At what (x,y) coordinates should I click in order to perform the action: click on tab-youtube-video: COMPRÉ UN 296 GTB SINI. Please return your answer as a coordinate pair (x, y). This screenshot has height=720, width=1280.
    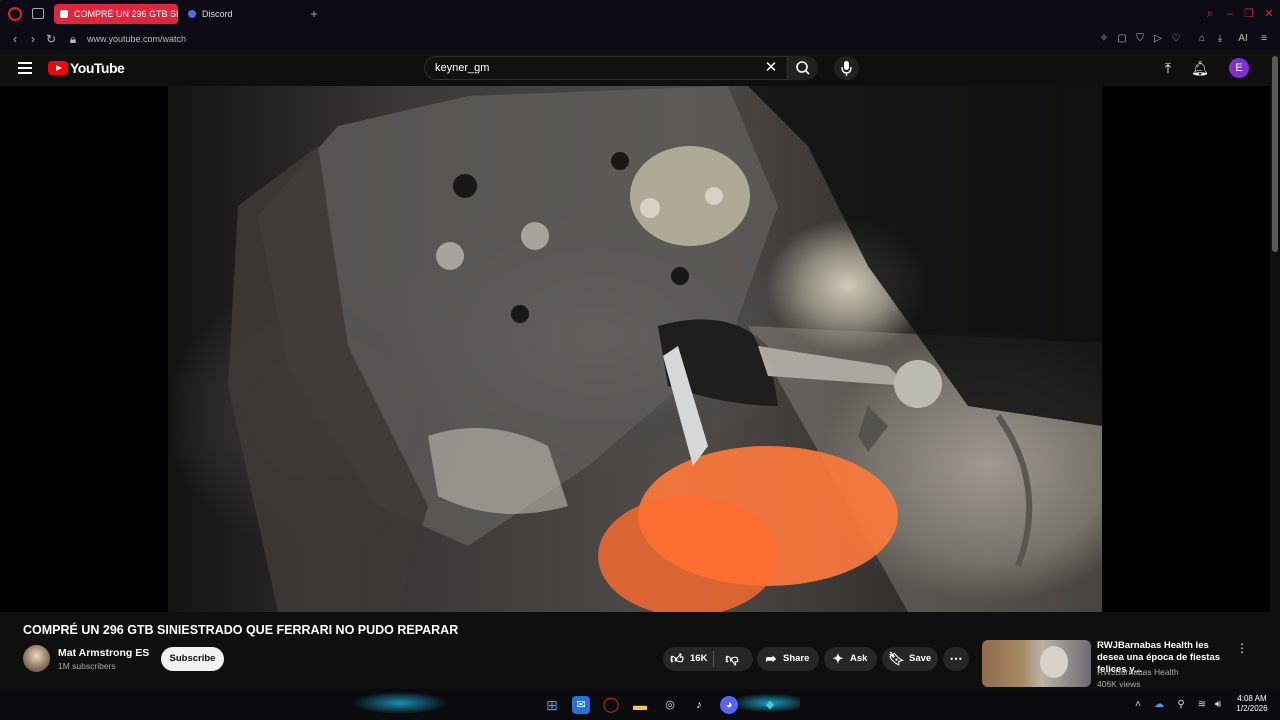
    Looking at the image, I should click on (116, 14).